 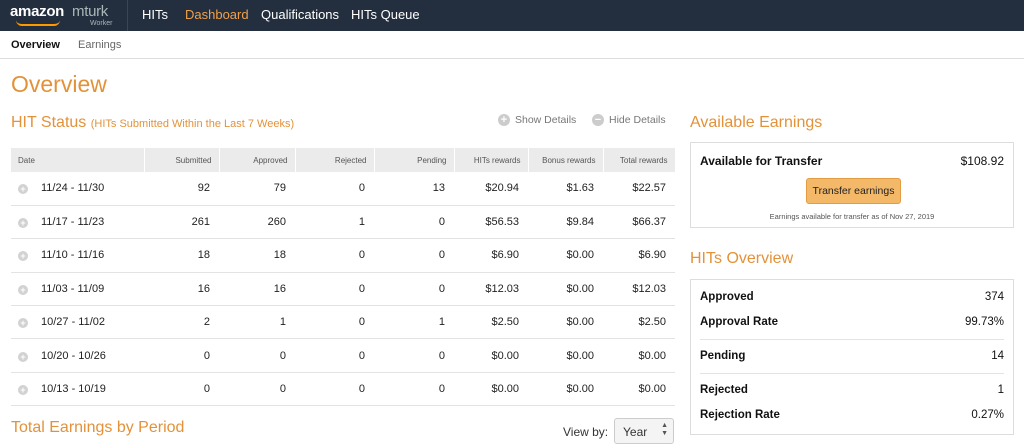 I want to click on nav-hits: HITs, so click(x=155, y=14).